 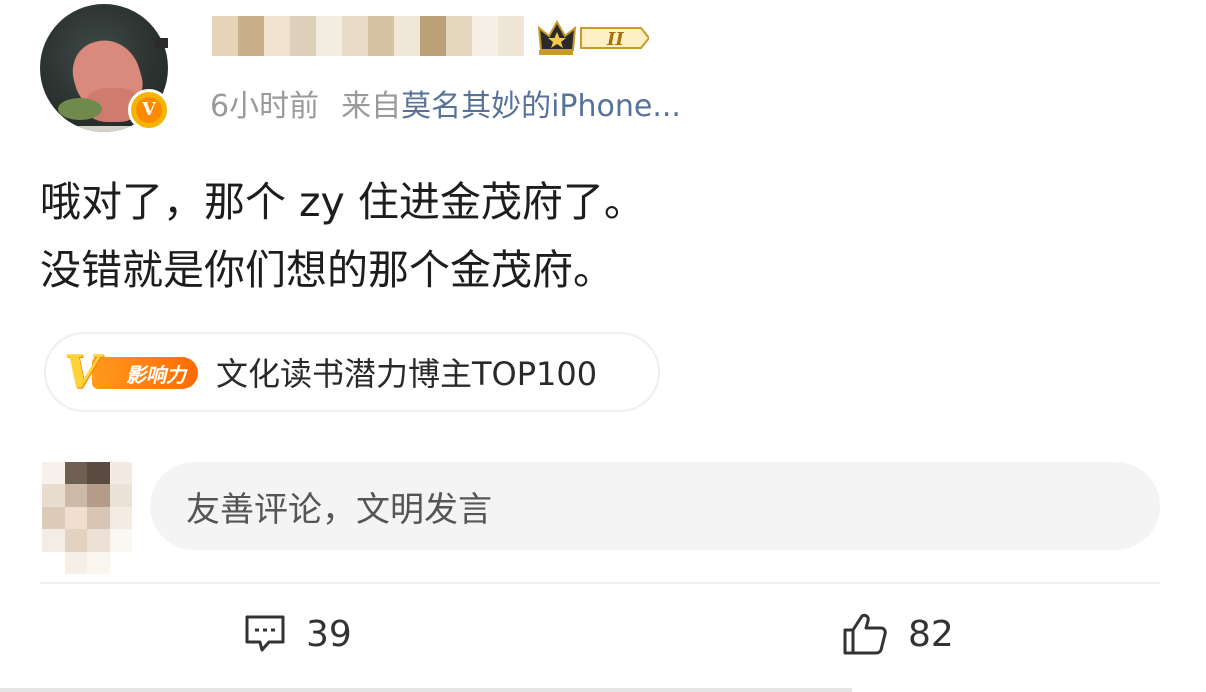 I want to click on source-prefix: 来自, so click(x=371, y=106).